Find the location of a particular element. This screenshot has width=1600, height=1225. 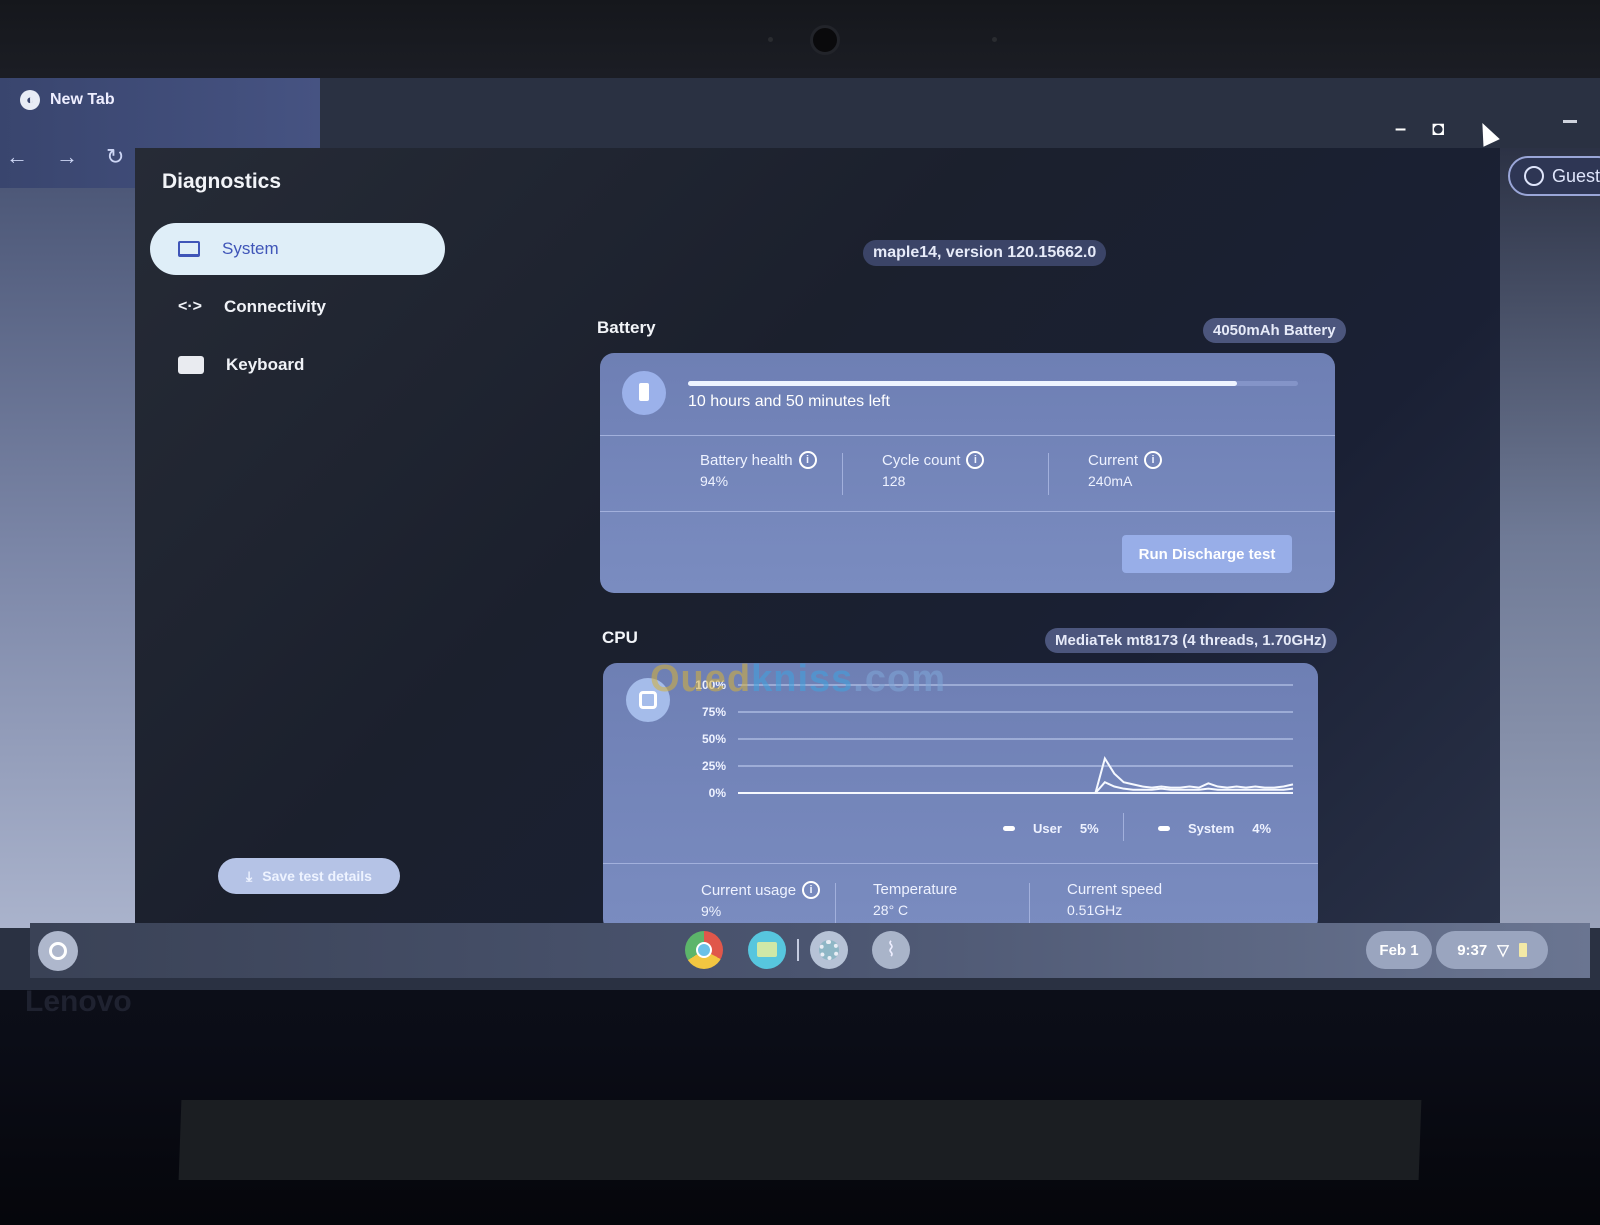

battery-progress-bar is located at coordinates (993, 383).